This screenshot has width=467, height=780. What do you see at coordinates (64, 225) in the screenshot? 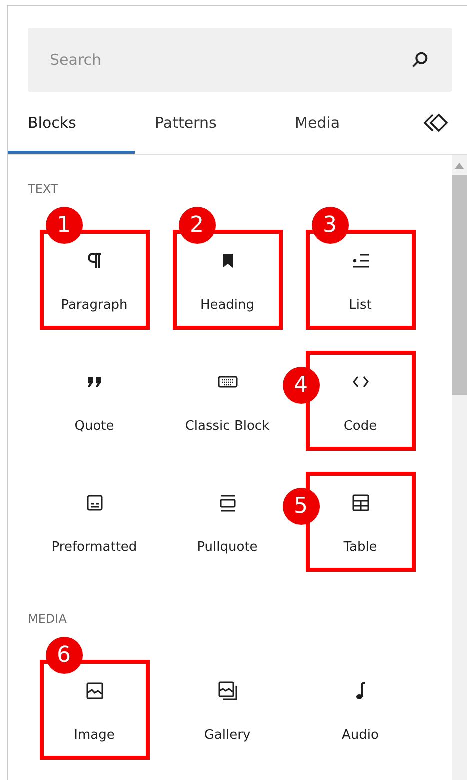
I see `number-badge: 1` at bounding box center [64, 225].